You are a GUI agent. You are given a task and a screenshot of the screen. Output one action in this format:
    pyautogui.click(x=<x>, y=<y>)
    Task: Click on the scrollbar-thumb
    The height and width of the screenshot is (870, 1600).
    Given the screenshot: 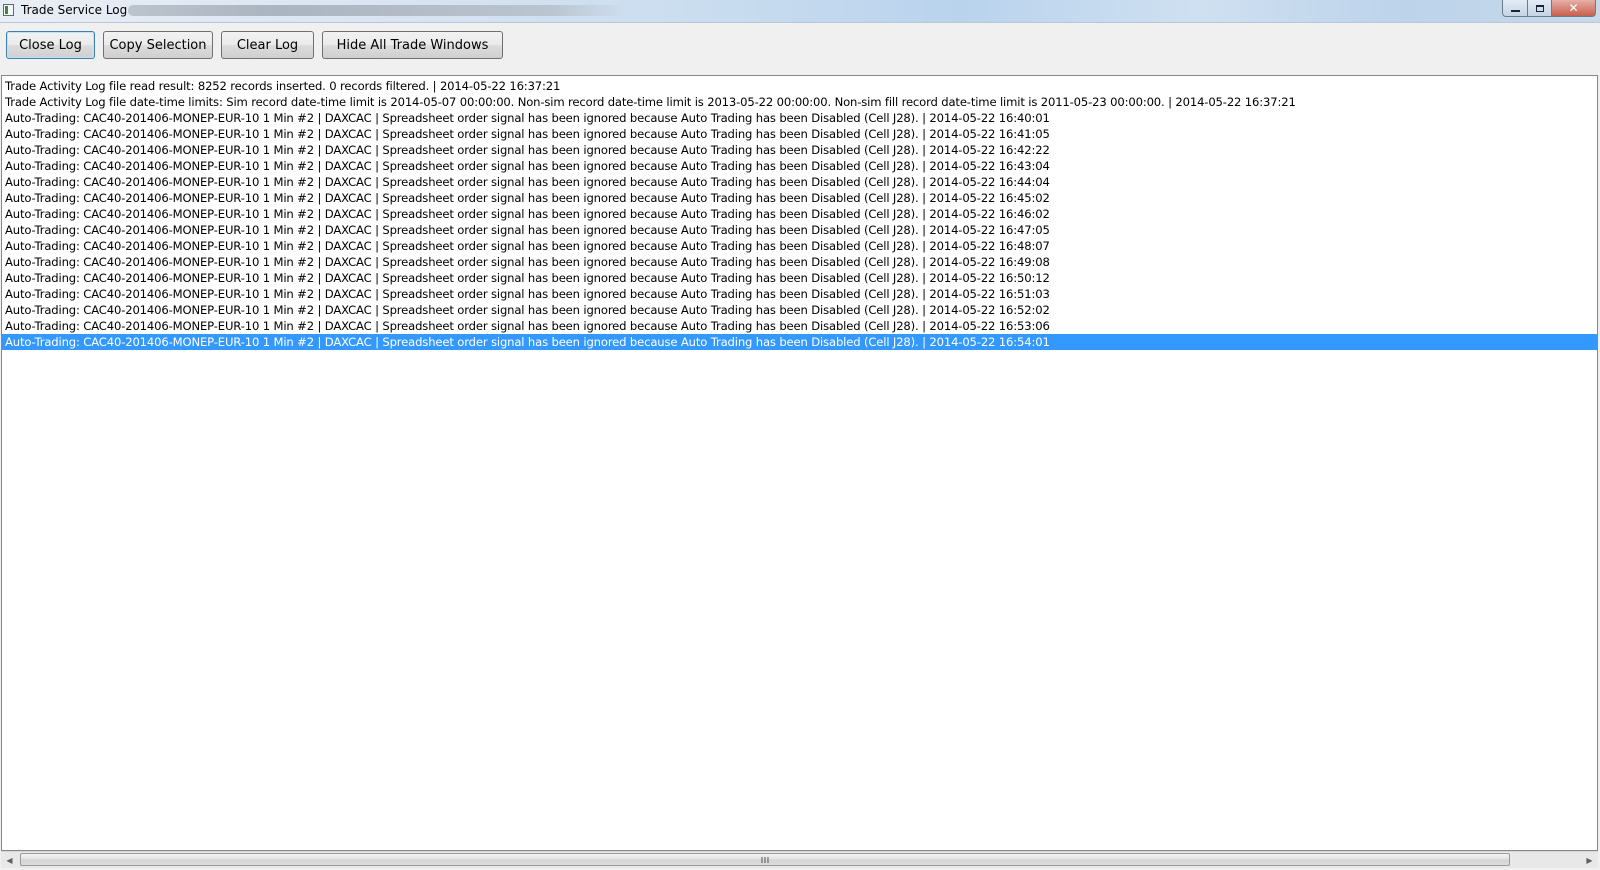 What is the action you would take?
    pyautogui.click(x=765, y=859)
    